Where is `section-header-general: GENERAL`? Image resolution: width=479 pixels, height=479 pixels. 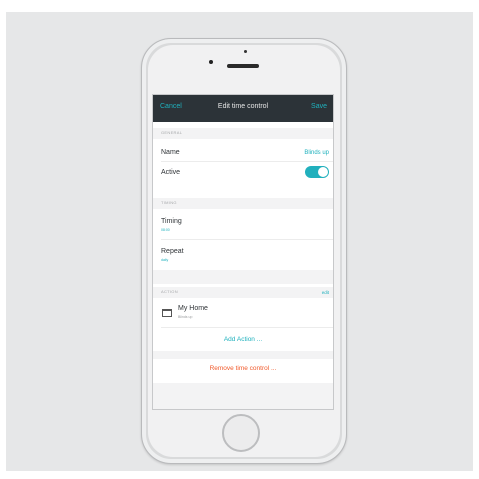
section-header-general: GENERAL is located at coordinates (243, 133).